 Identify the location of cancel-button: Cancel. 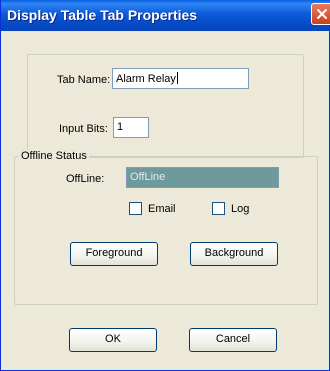
(233, 340).